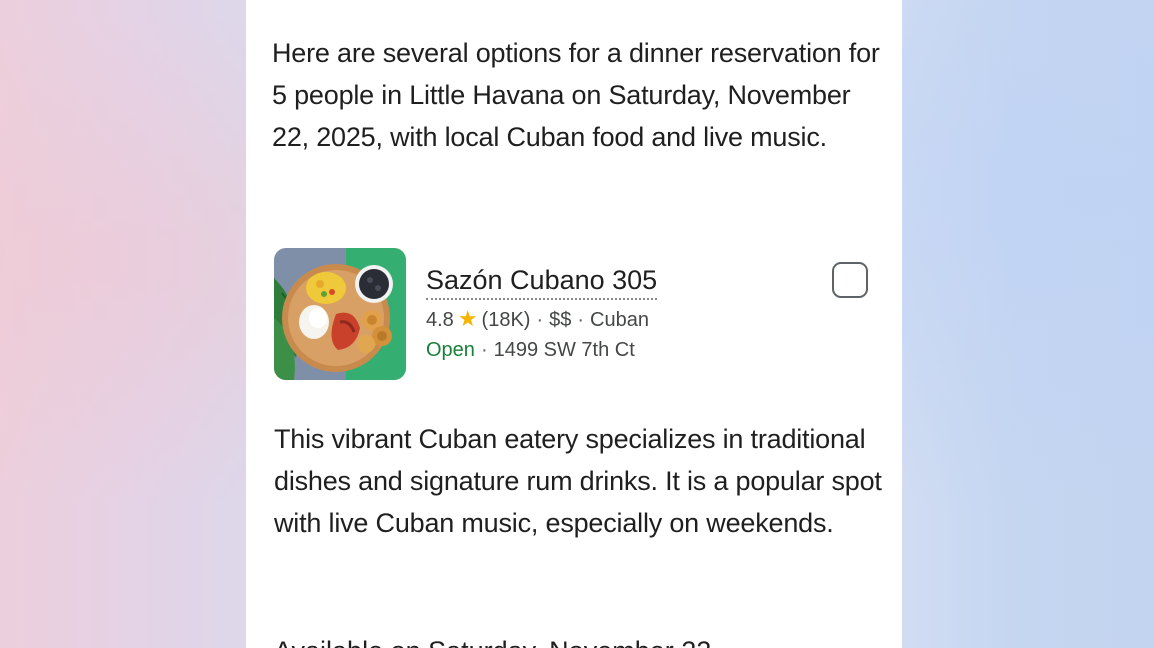  What do you see at coordinates (440, 320) in the screenshot?
I see `rating-value: 4.8` at bounding box center [440, 320].